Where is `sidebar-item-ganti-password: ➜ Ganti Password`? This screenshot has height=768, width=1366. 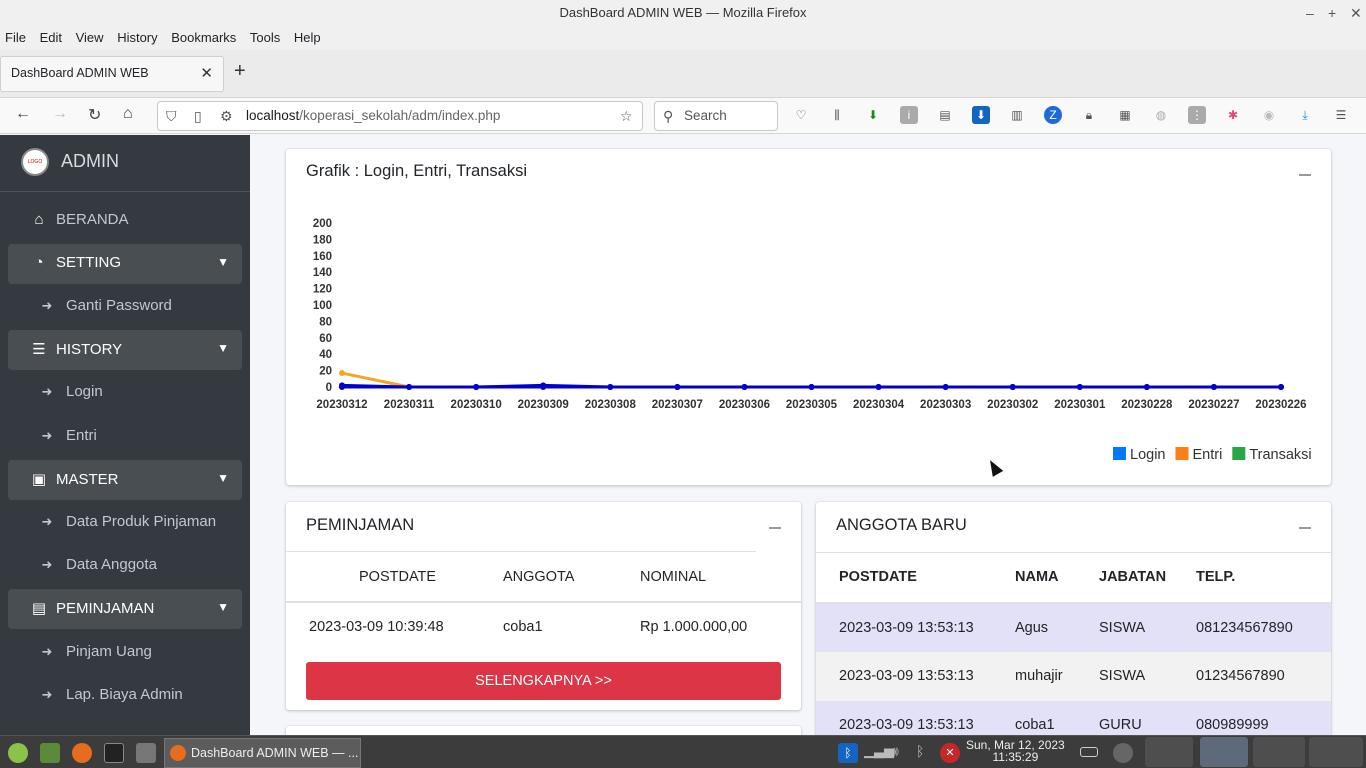 sidebar-item-ganti-password: ➜ Ganti Password is located at coordinates (125, 307).